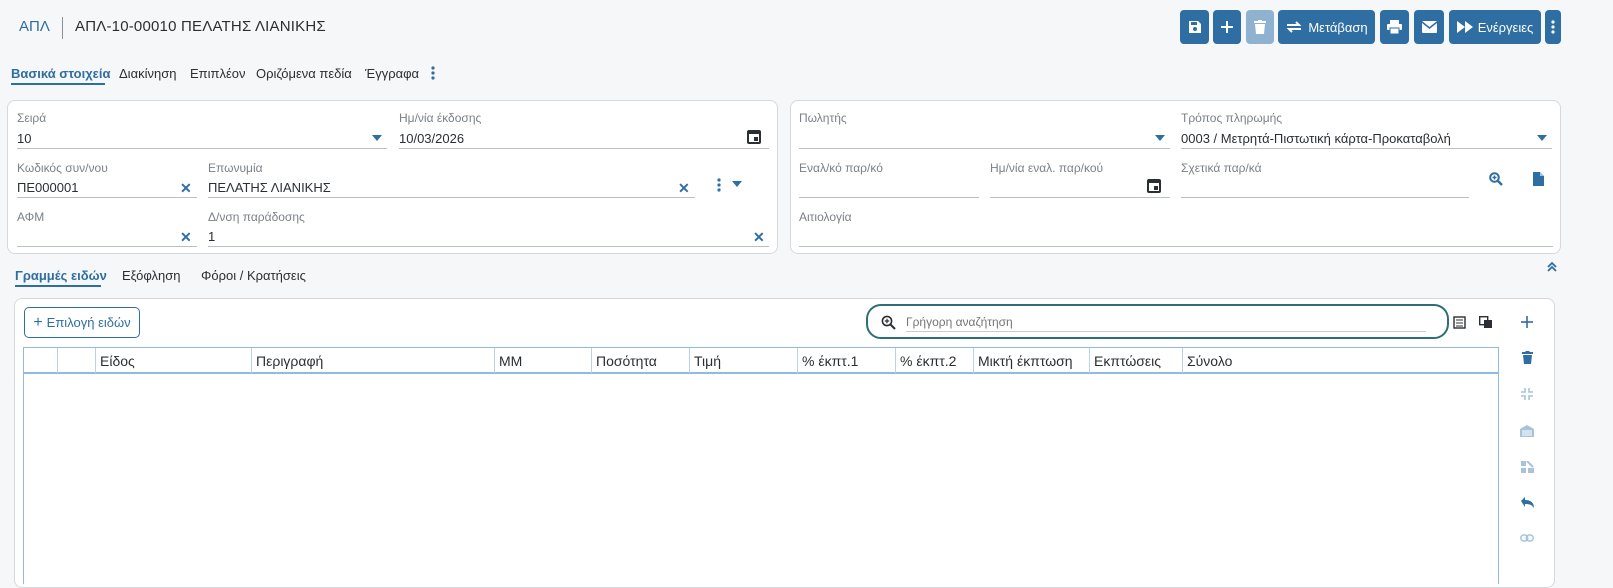 The image size is (1613, 588). I want to click on tab-extra: Επιπλέον, so click(218, 73).